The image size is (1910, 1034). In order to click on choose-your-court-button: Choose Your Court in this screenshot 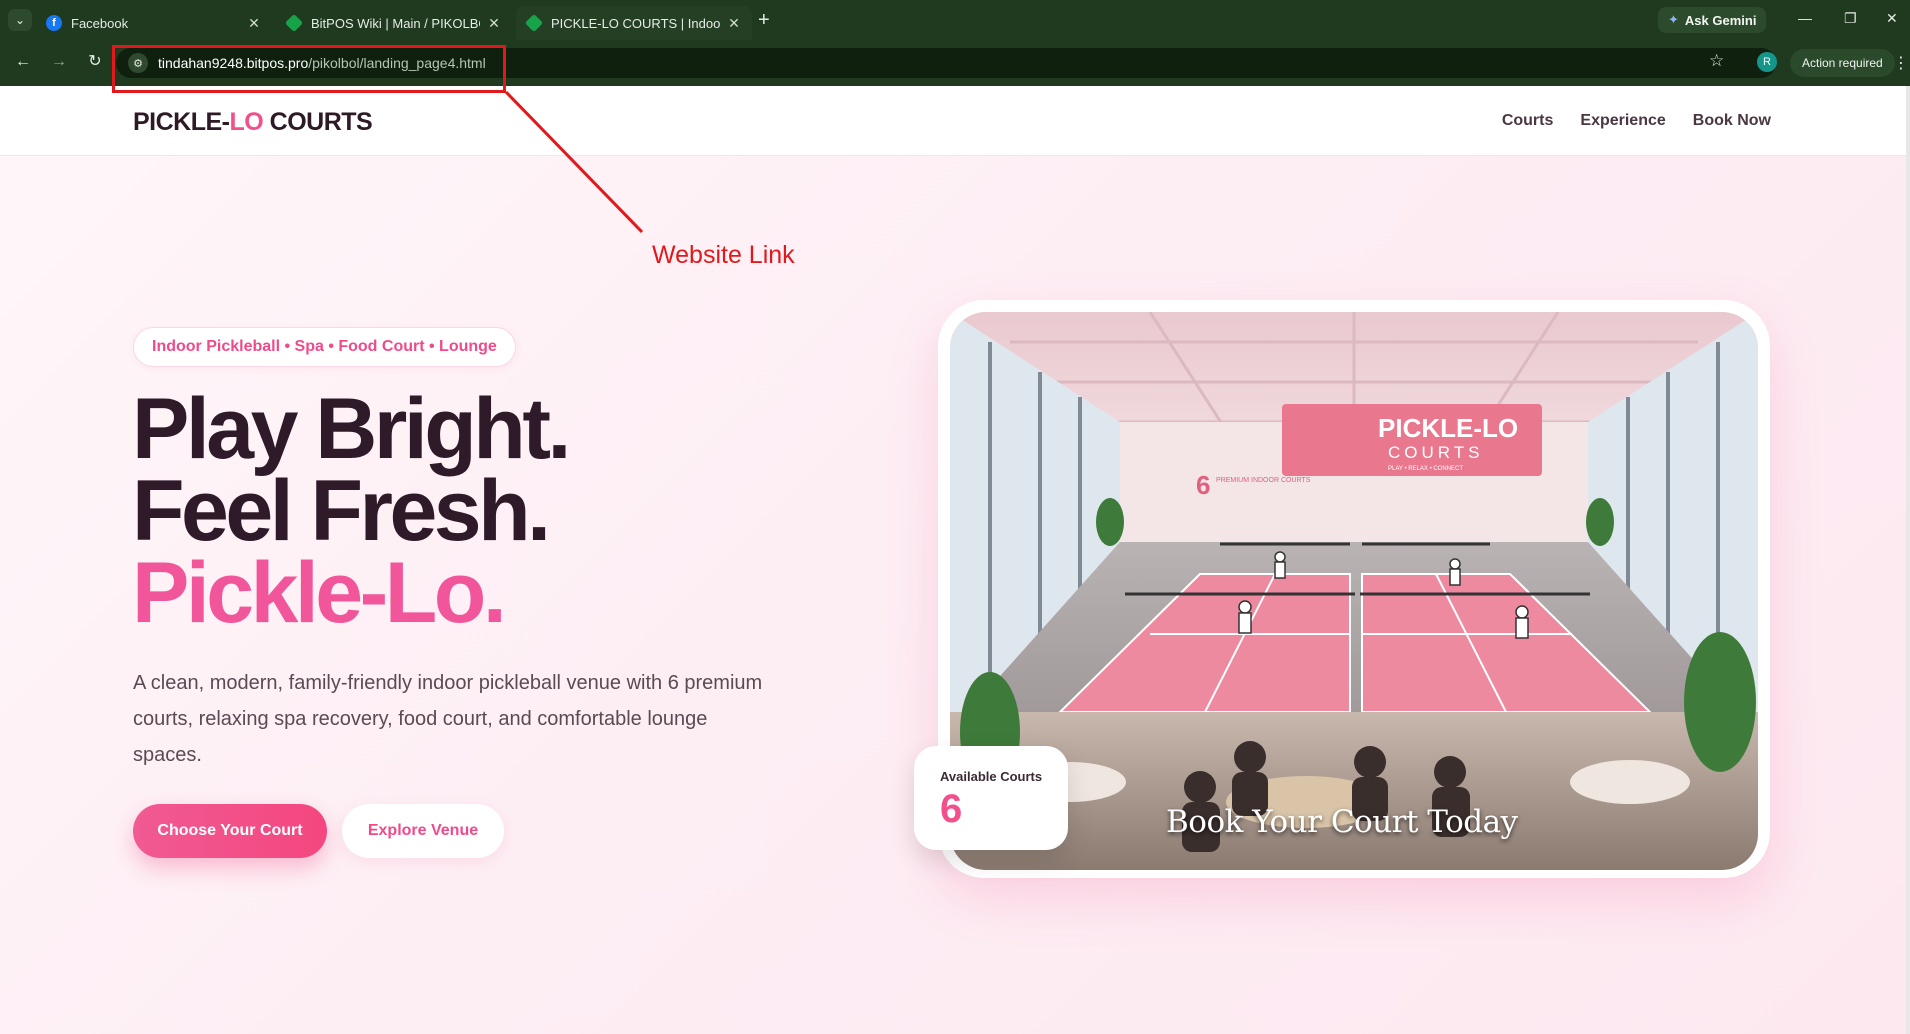, I will do `click(230, 831)`.